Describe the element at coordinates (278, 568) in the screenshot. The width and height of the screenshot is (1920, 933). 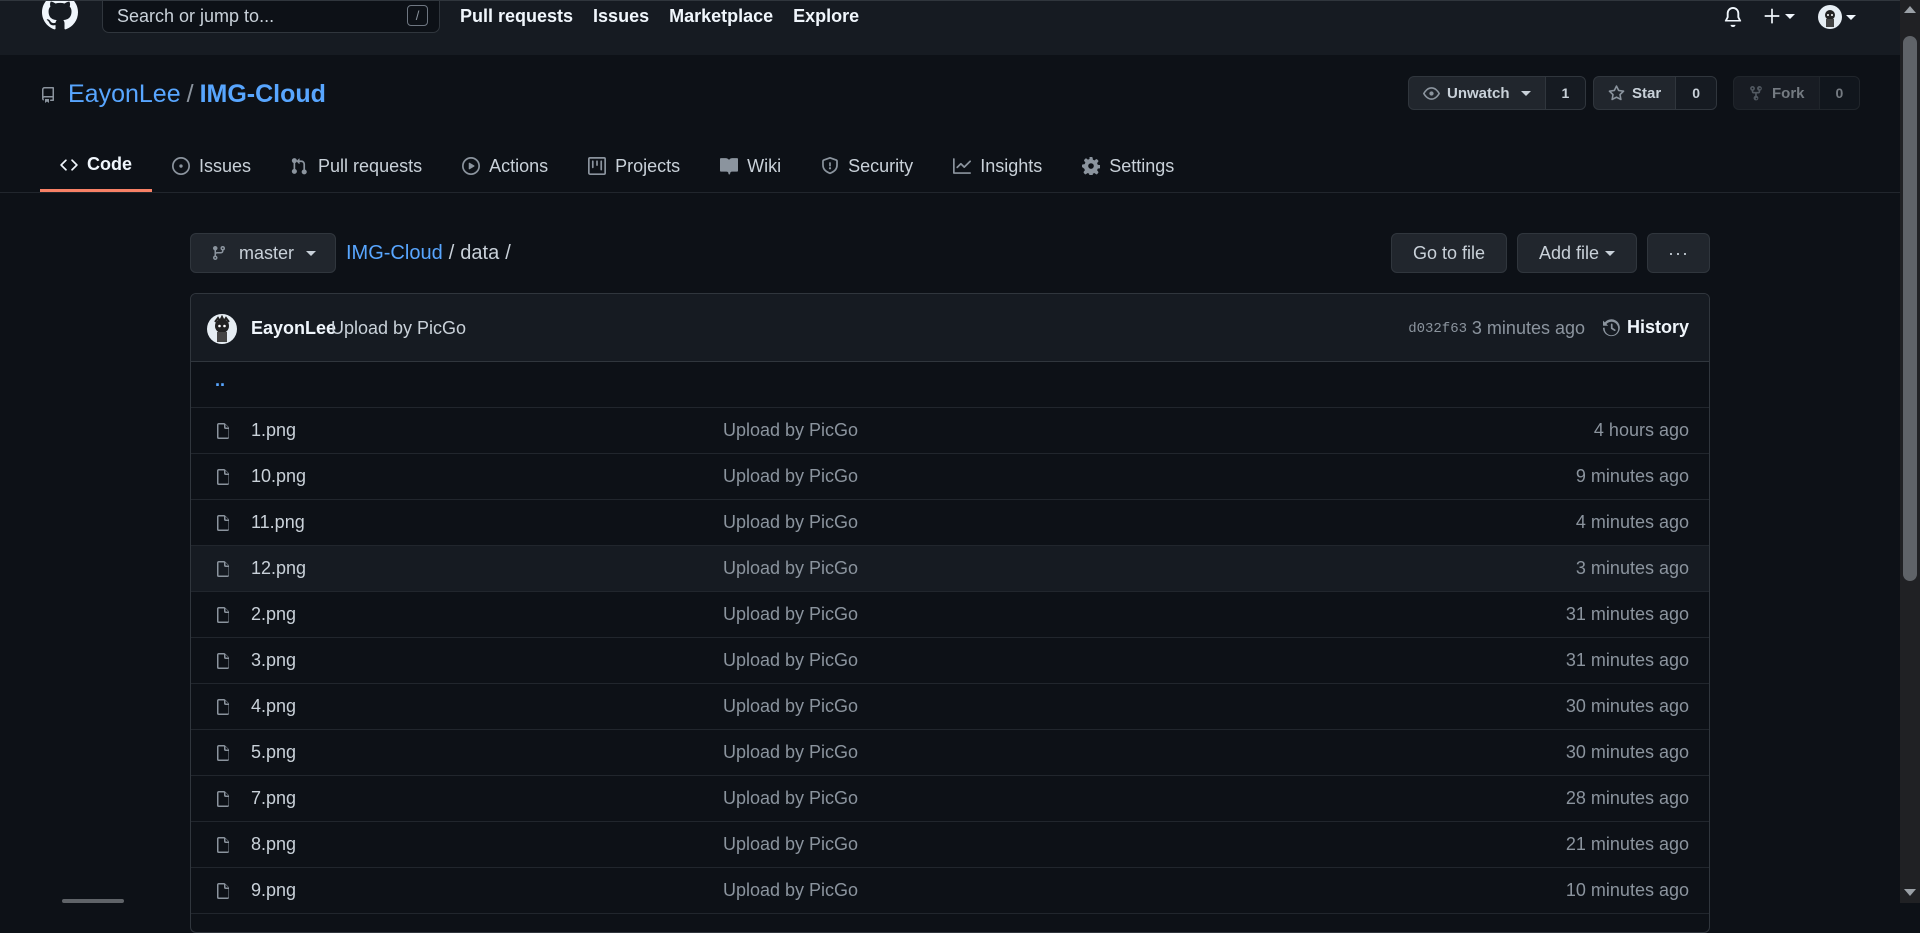
I see `file-name-link: 12.png` at that location.